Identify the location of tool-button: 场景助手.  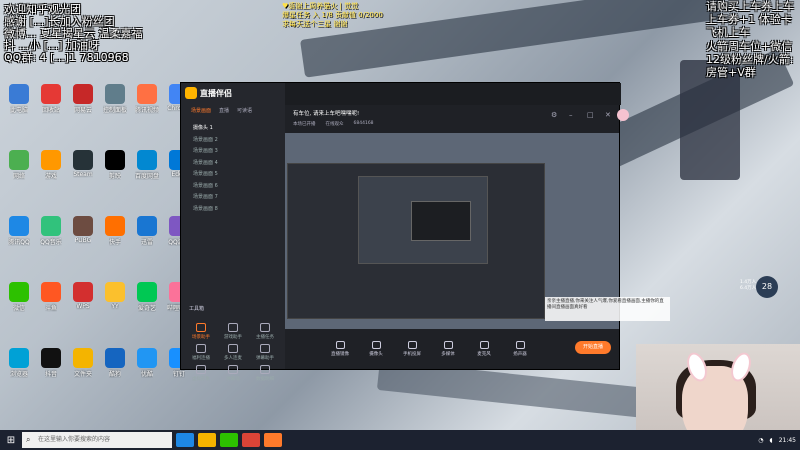
(201, 331).